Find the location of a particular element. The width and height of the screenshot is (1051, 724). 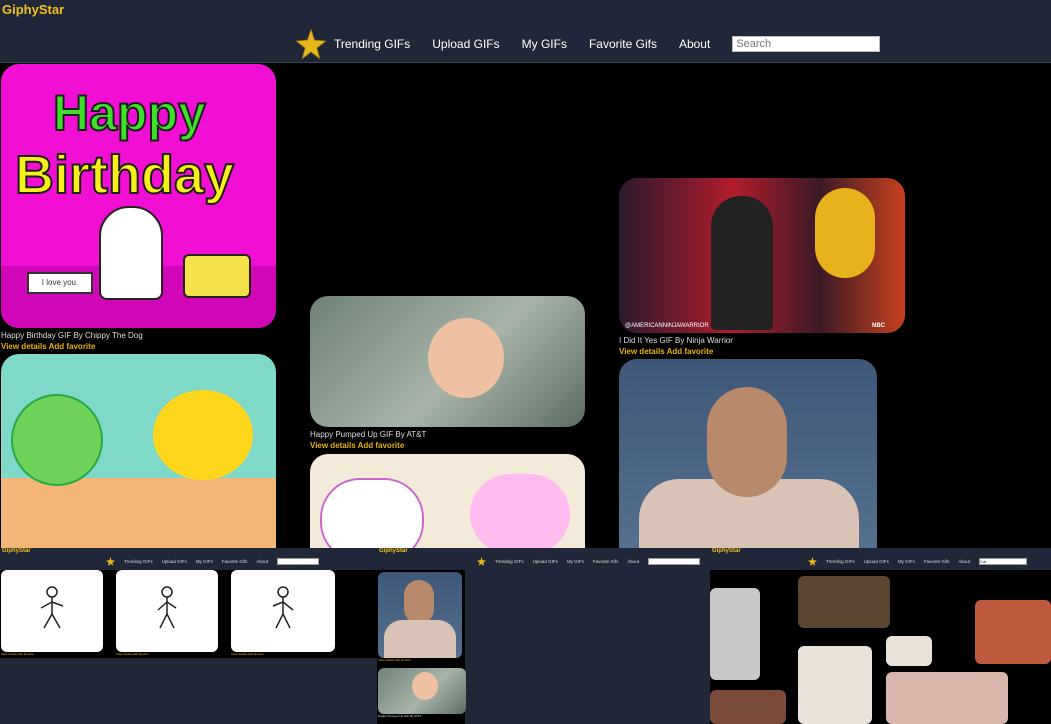

gif-thumbnail-happy-birthday: Happy Birthday I love you. is located at coordinates (138, 196).